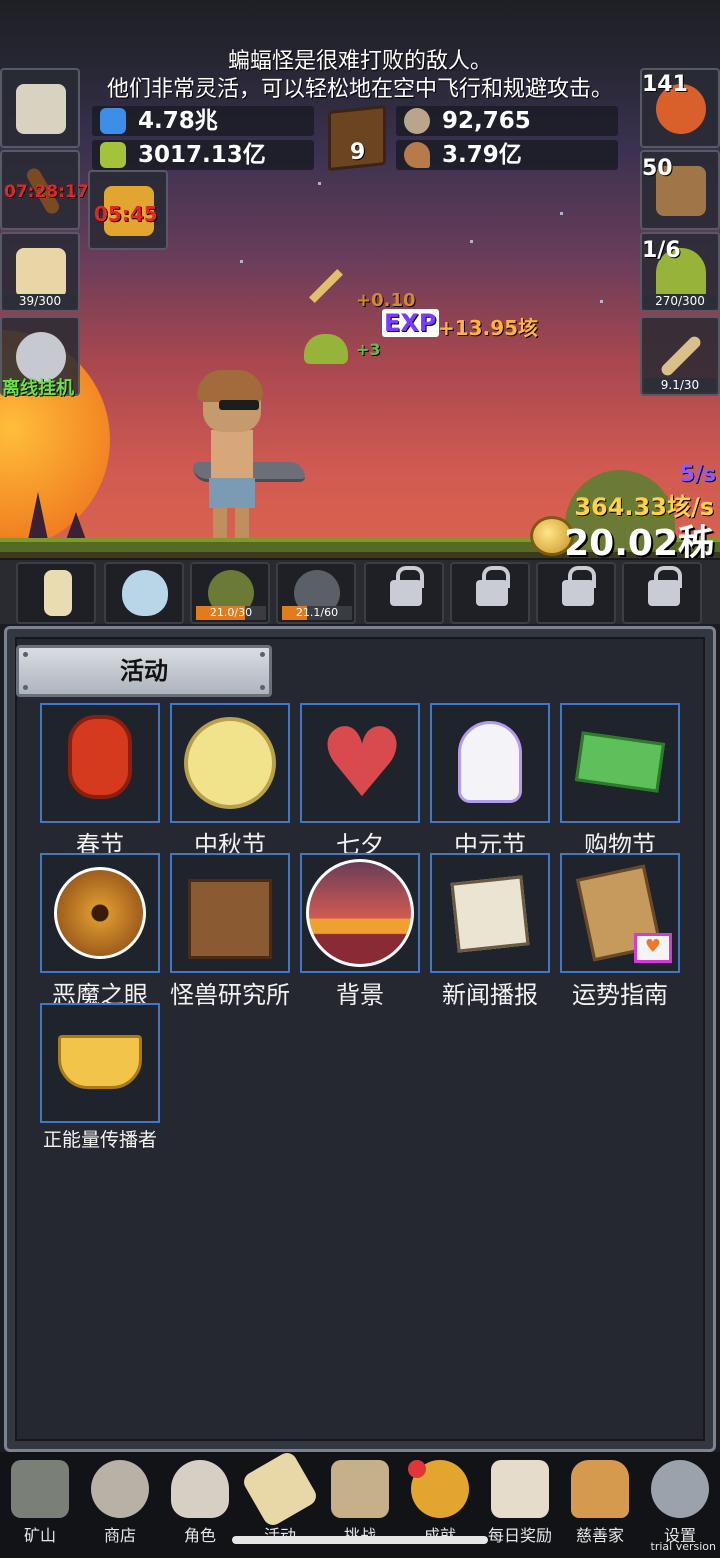 The image size is (720, 1558). I want to click on lab-icon, so click(230, 919).